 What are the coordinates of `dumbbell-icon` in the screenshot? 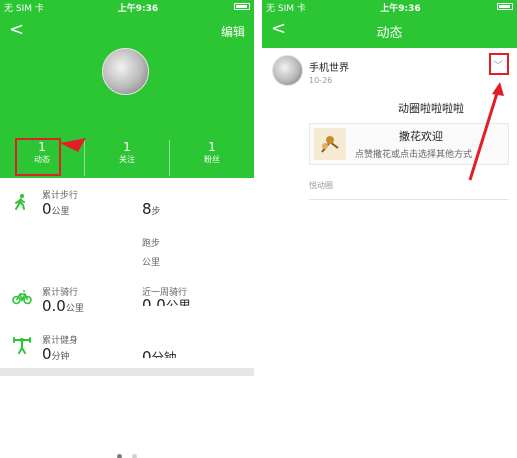 It's located at (22, 345).